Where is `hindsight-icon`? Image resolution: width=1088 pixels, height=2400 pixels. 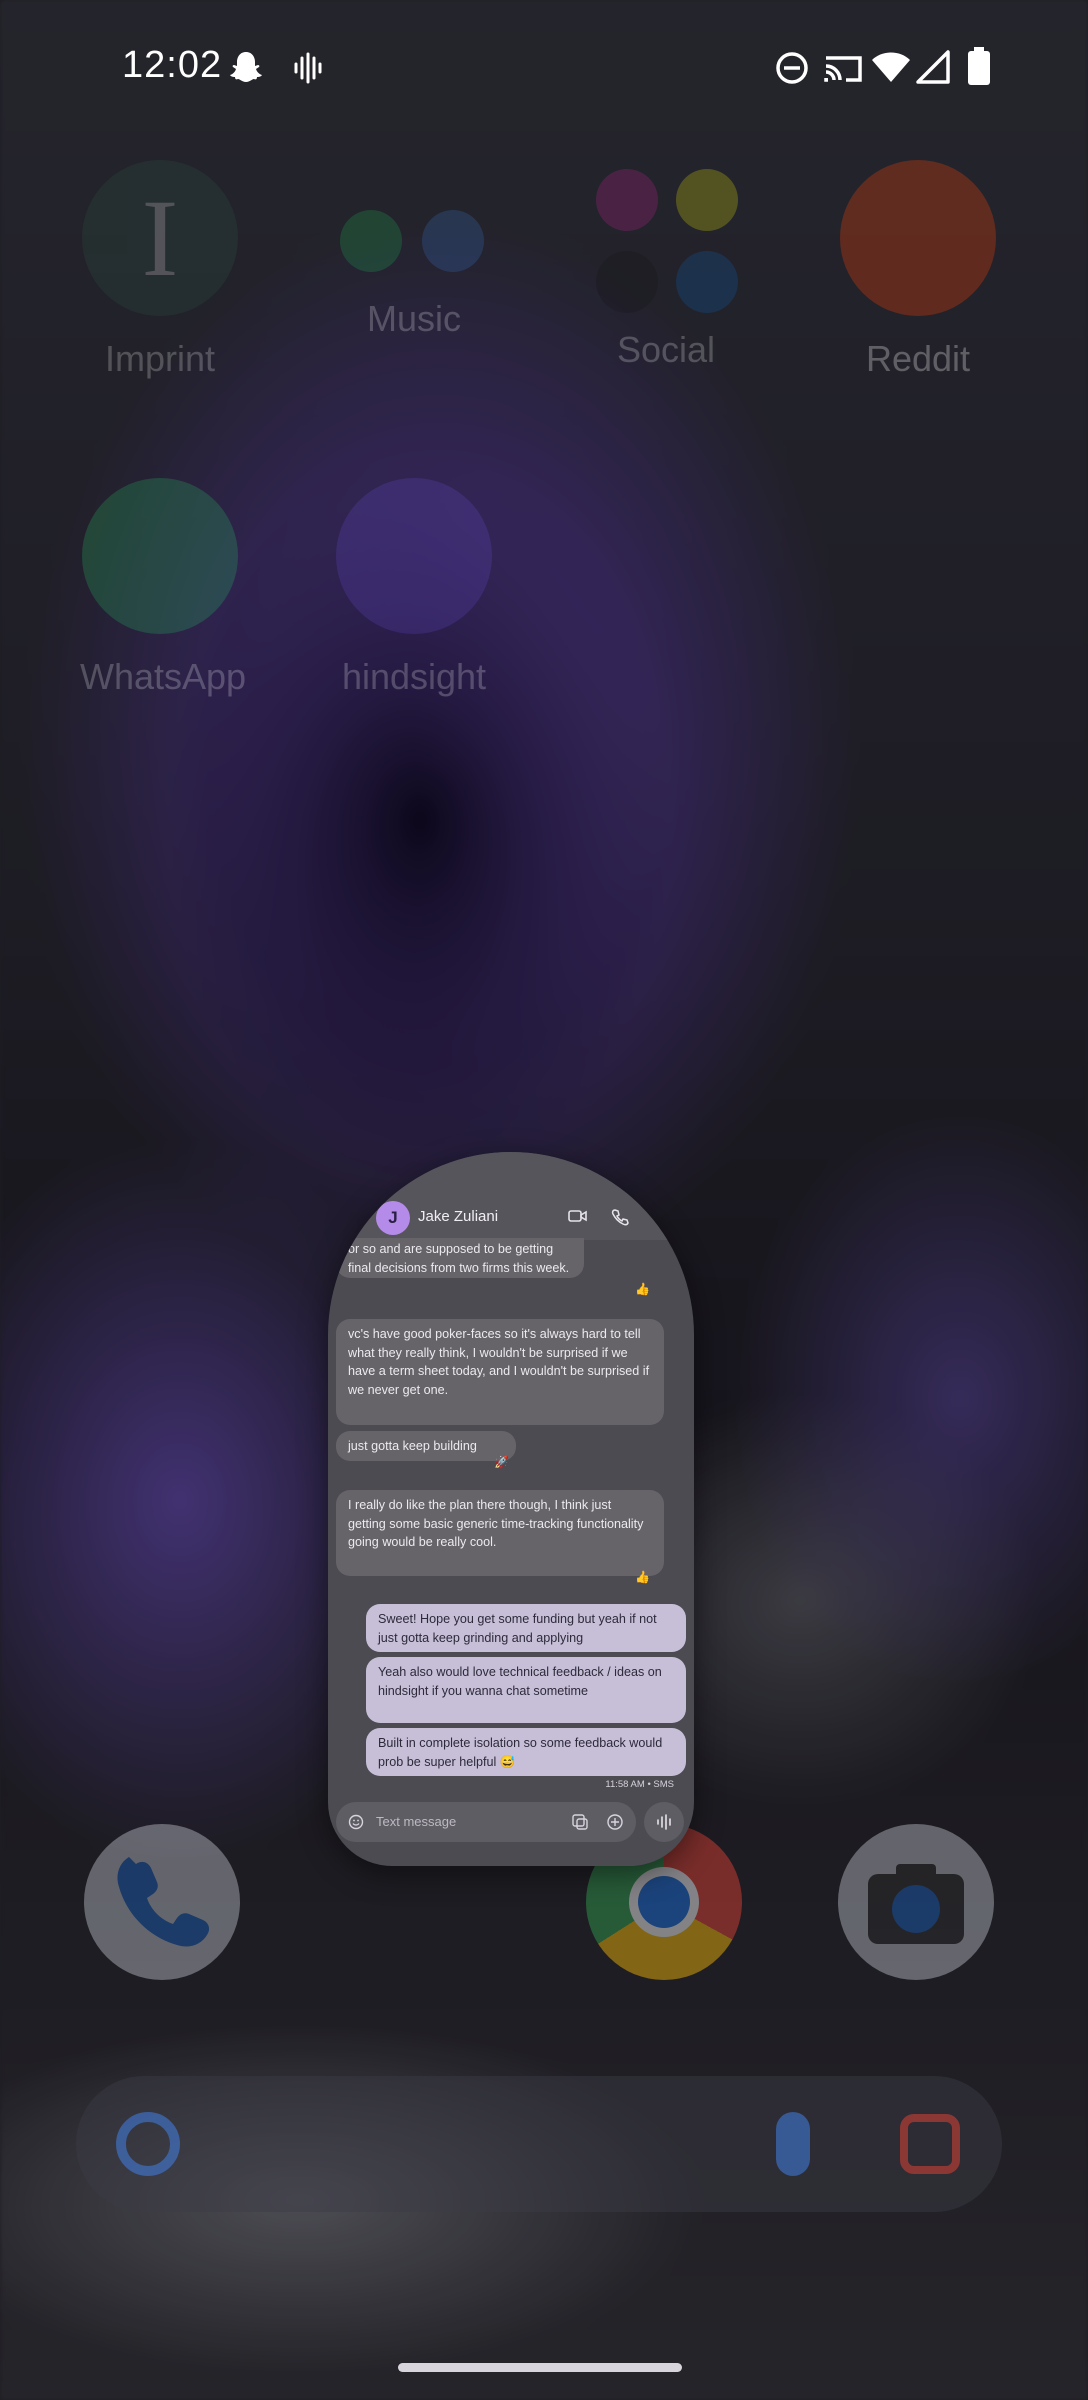
hindsight-icon is located at coordinates (414, 556).